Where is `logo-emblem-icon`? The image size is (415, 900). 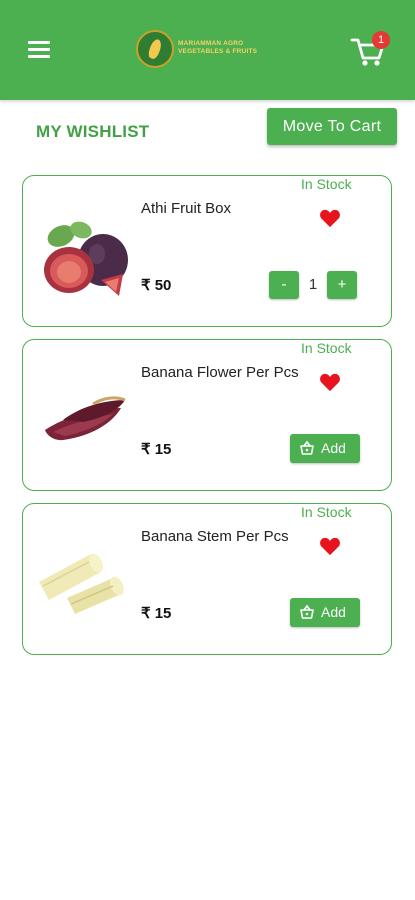
logo-emblem-icon is located at coordinates (155, 49).